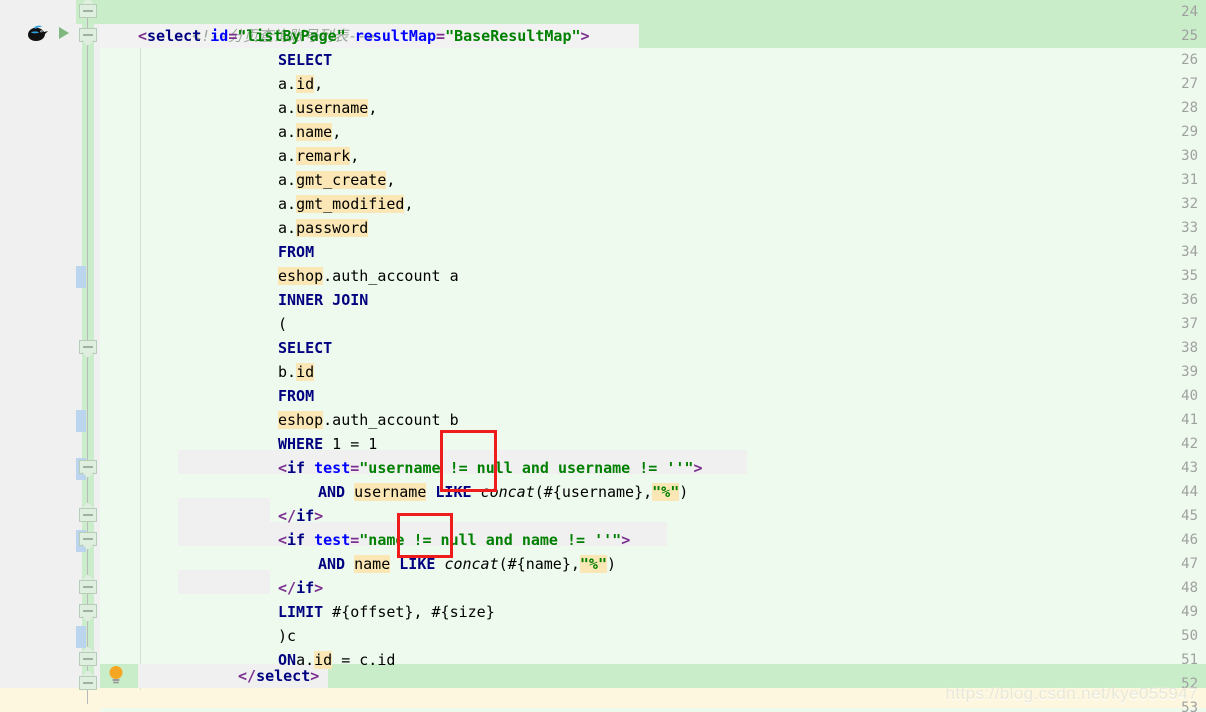  I want to click on code-token-attr-resultmap: resultMap, so click(395, 36).